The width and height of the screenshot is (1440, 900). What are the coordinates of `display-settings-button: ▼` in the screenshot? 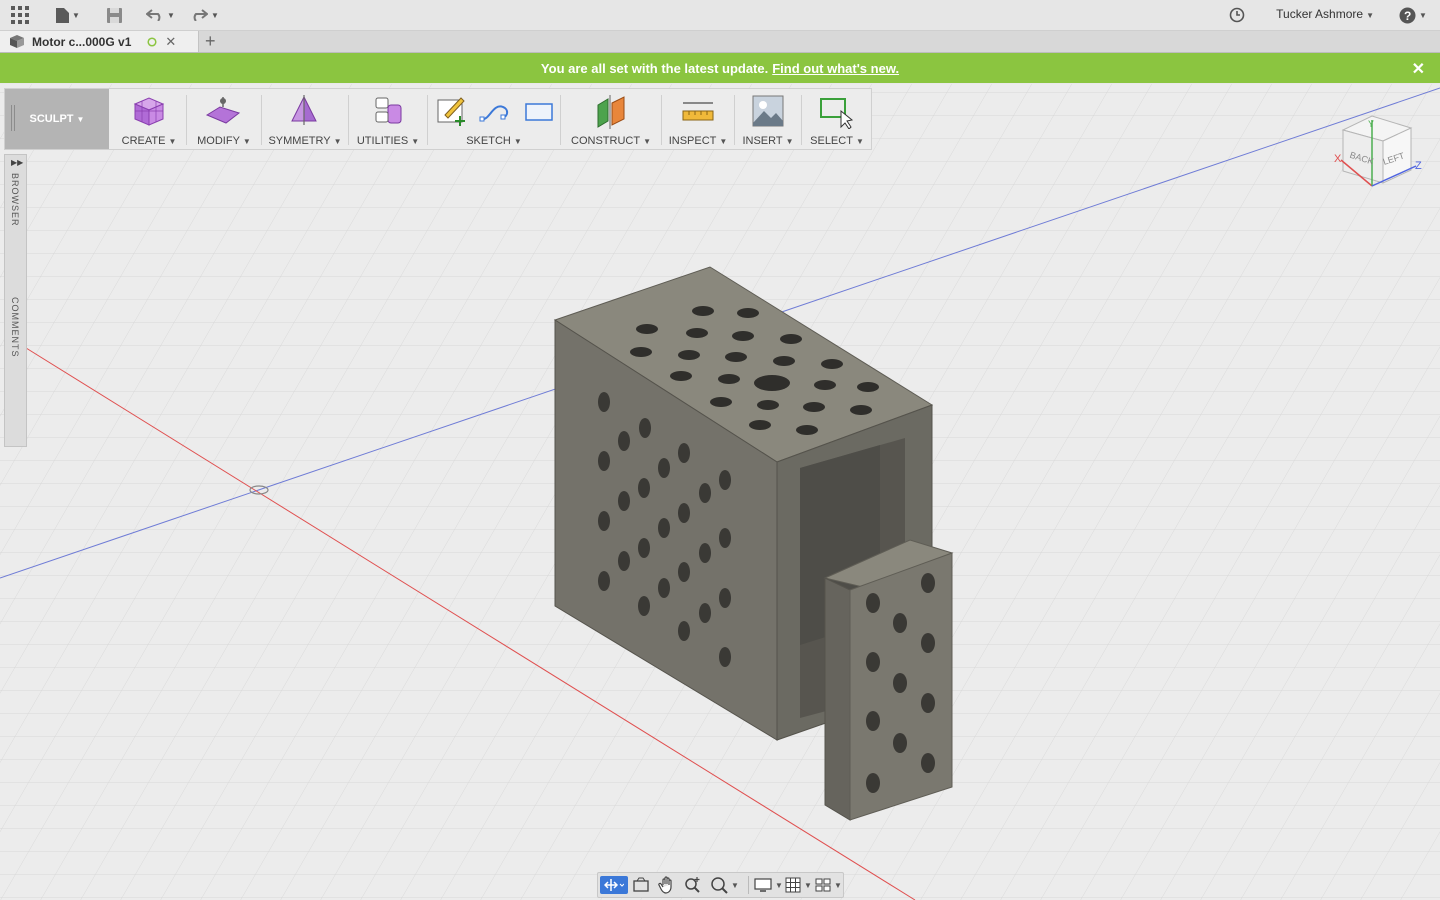 It's located at (768, 885).